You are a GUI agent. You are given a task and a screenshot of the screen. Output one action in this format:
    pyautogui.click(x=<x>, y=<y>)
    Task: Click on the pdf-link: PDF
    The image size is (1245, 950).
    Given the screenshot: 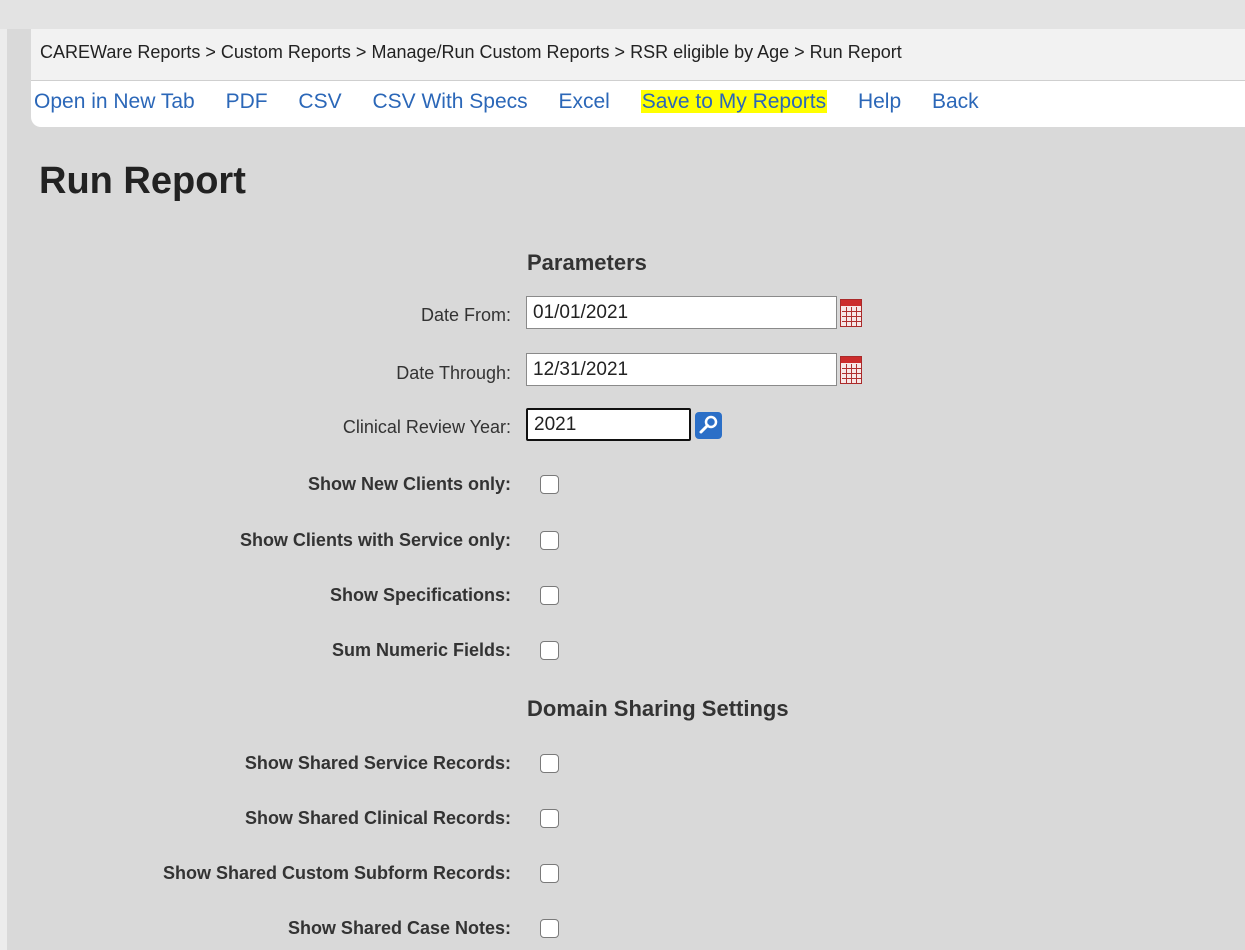 What is the action you would take?
    pyautogui.click(x=247, y=101)
    